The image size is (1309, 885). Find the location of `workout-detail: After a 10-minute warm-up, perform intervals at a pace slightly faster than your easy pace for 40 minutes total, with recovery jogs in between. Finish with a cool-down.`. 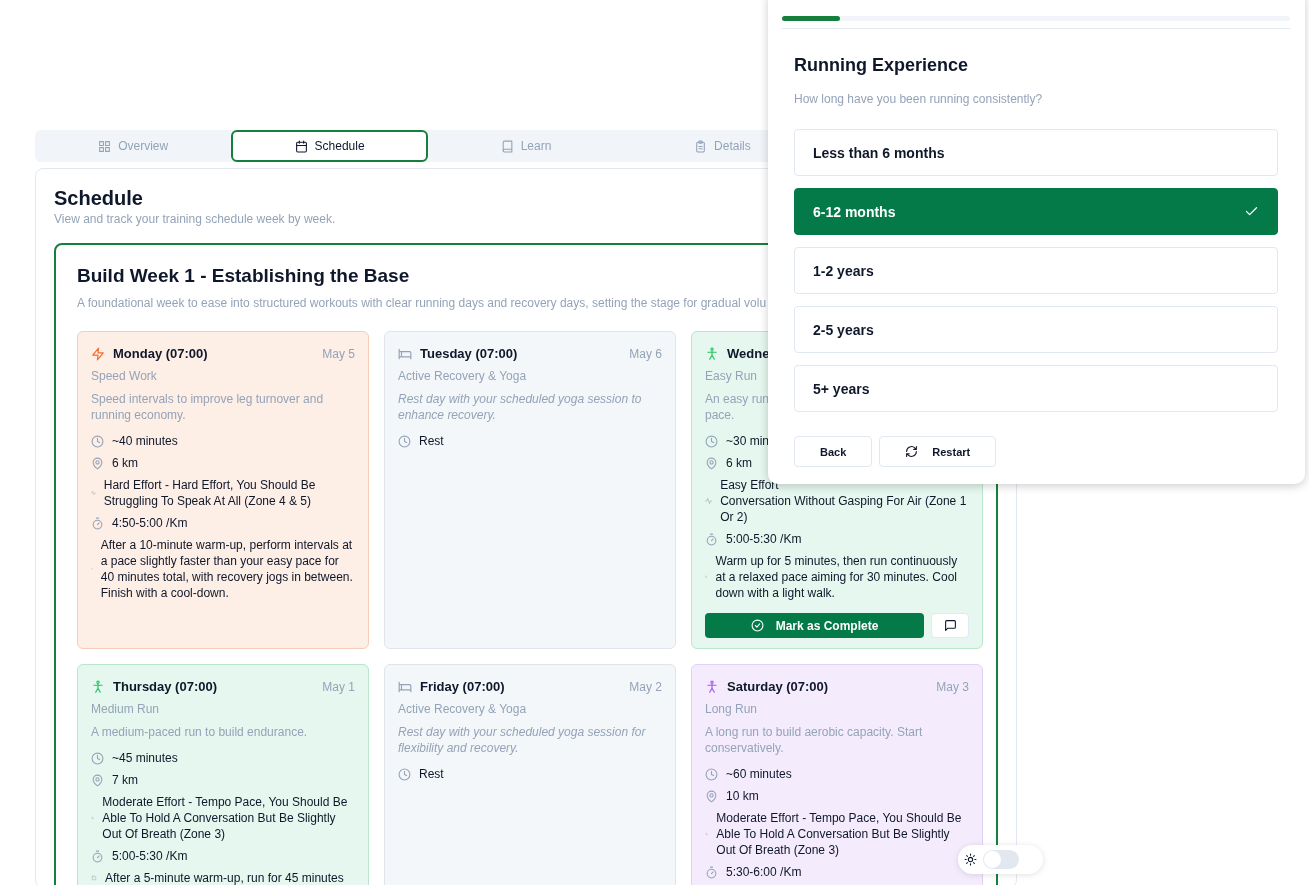

workout-detail: After a 10-minute warm-up, perform intervals at a pace slightly faster than your easy pace for 40 minutes total, with recovery jogs in between. Finish with a cool-down. is located at coordinates (227, 569).